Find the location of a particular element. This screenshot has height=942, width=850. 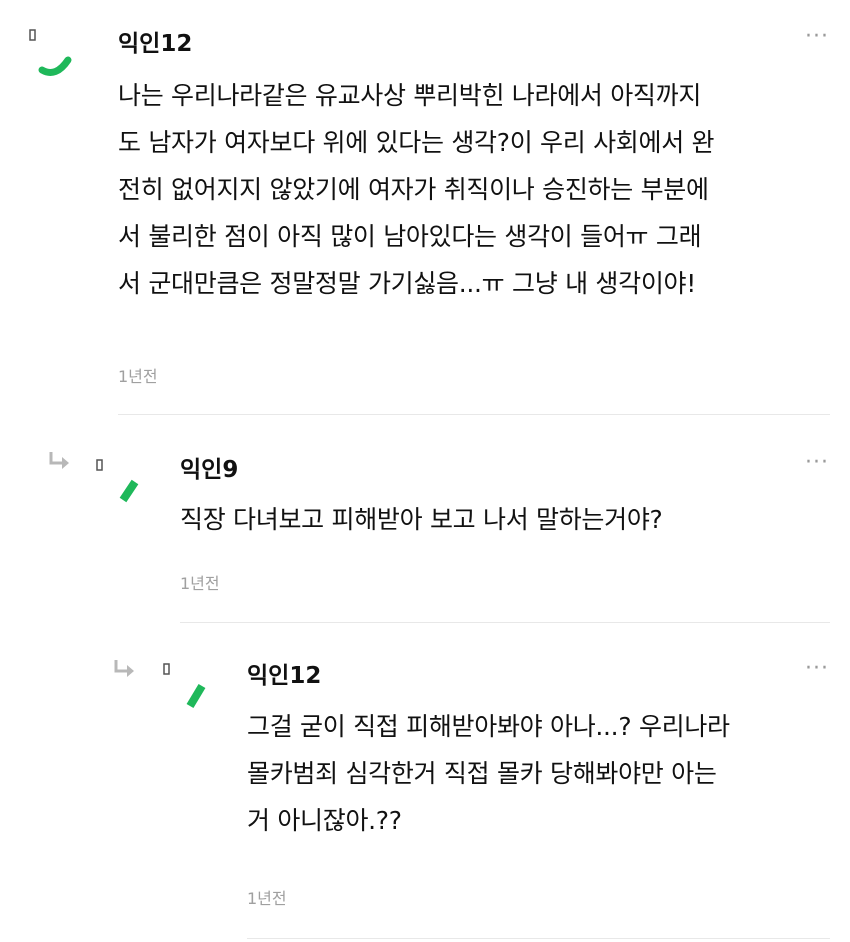

comment-line: 서 불리한 점이 아직 많이 남아있다는 생각이 들어ㅠ 그래 is located at coordinates (410, 236).